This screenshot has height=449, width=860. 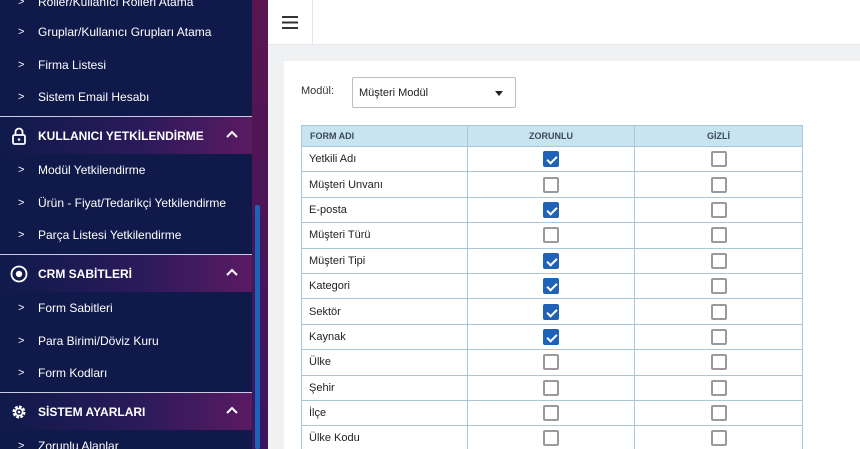 I want to click on sidebar-item-form-constants: > Form Sabitleri, so click(x=126, y=308).